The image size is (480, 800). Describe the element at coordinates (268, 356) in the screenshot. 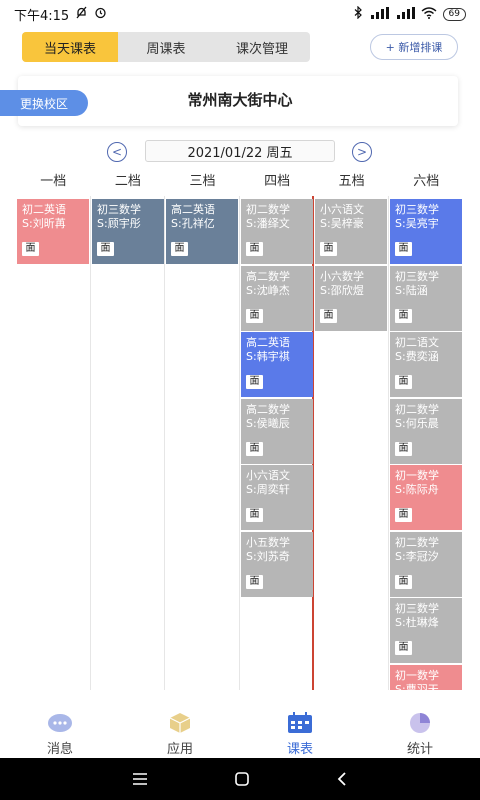

I see `lesson-student: S:韩宇祺` at that location.